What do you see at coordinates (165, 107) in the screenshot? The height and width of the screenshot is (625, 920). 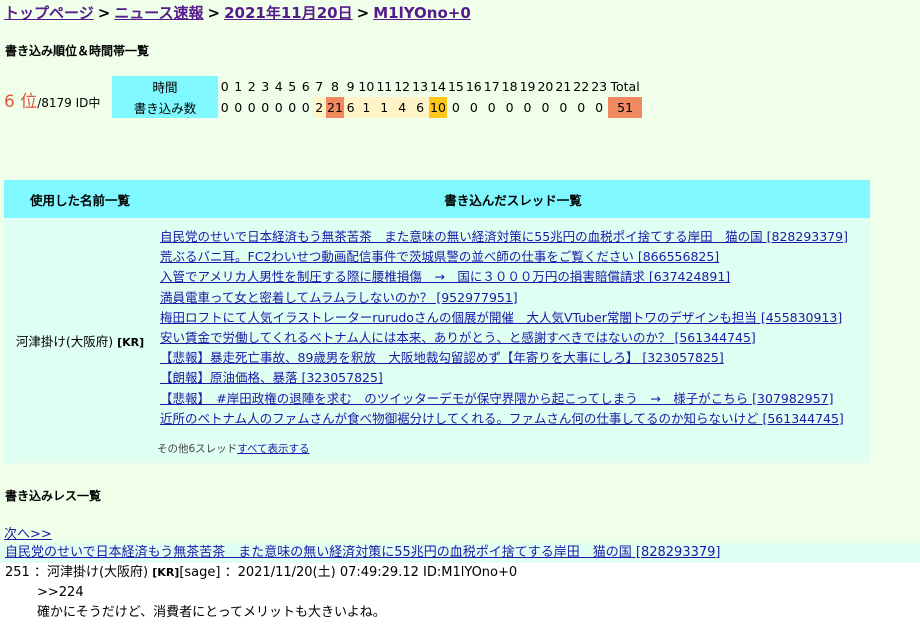 I see `count-label: 書き込み数` at bounding box center [165, 107].